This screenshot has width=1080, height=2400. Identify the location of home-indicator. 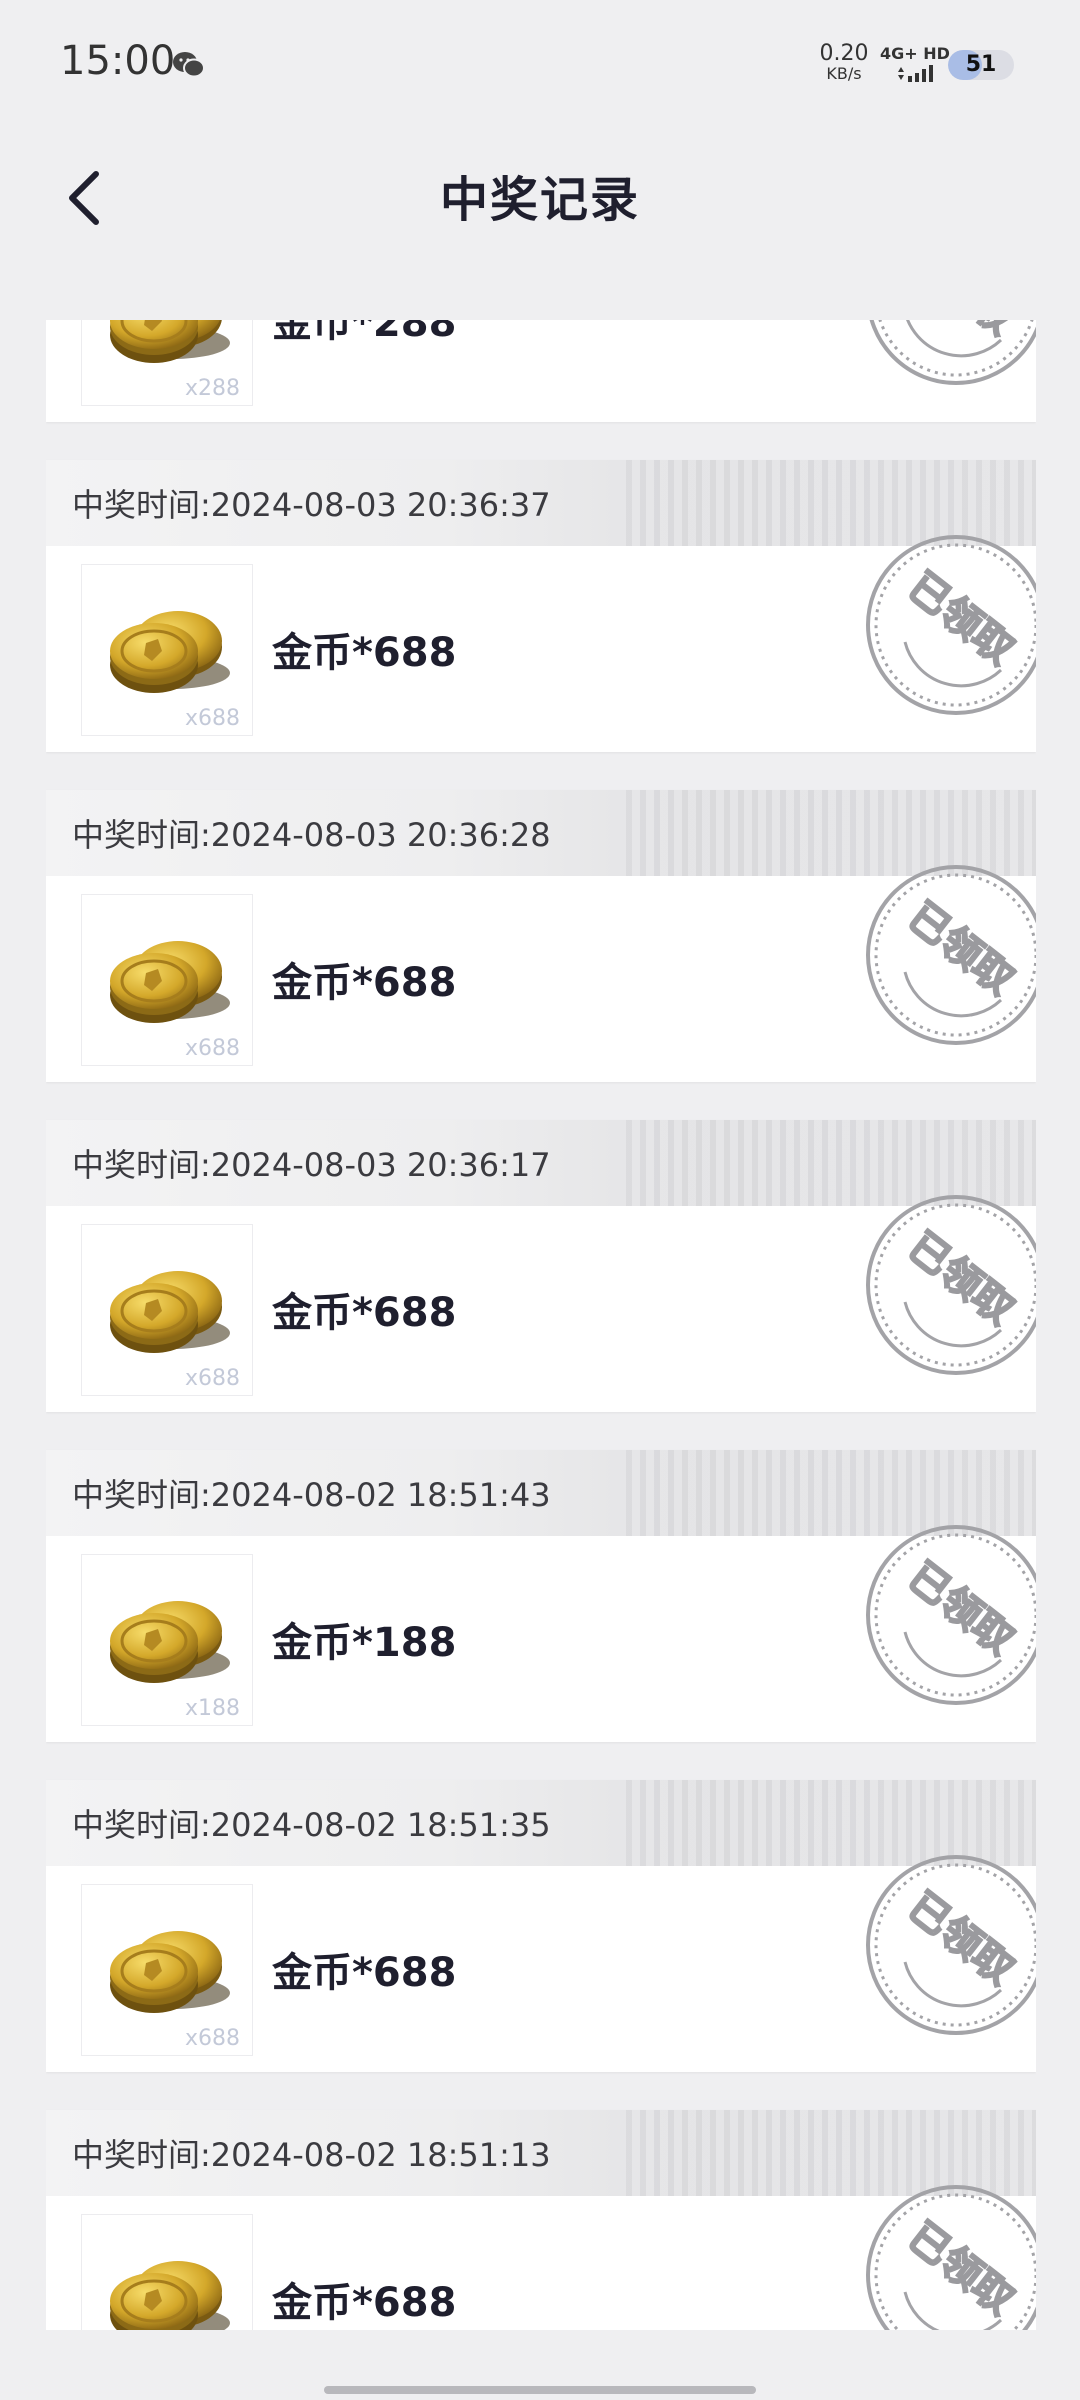
(540, 2390).